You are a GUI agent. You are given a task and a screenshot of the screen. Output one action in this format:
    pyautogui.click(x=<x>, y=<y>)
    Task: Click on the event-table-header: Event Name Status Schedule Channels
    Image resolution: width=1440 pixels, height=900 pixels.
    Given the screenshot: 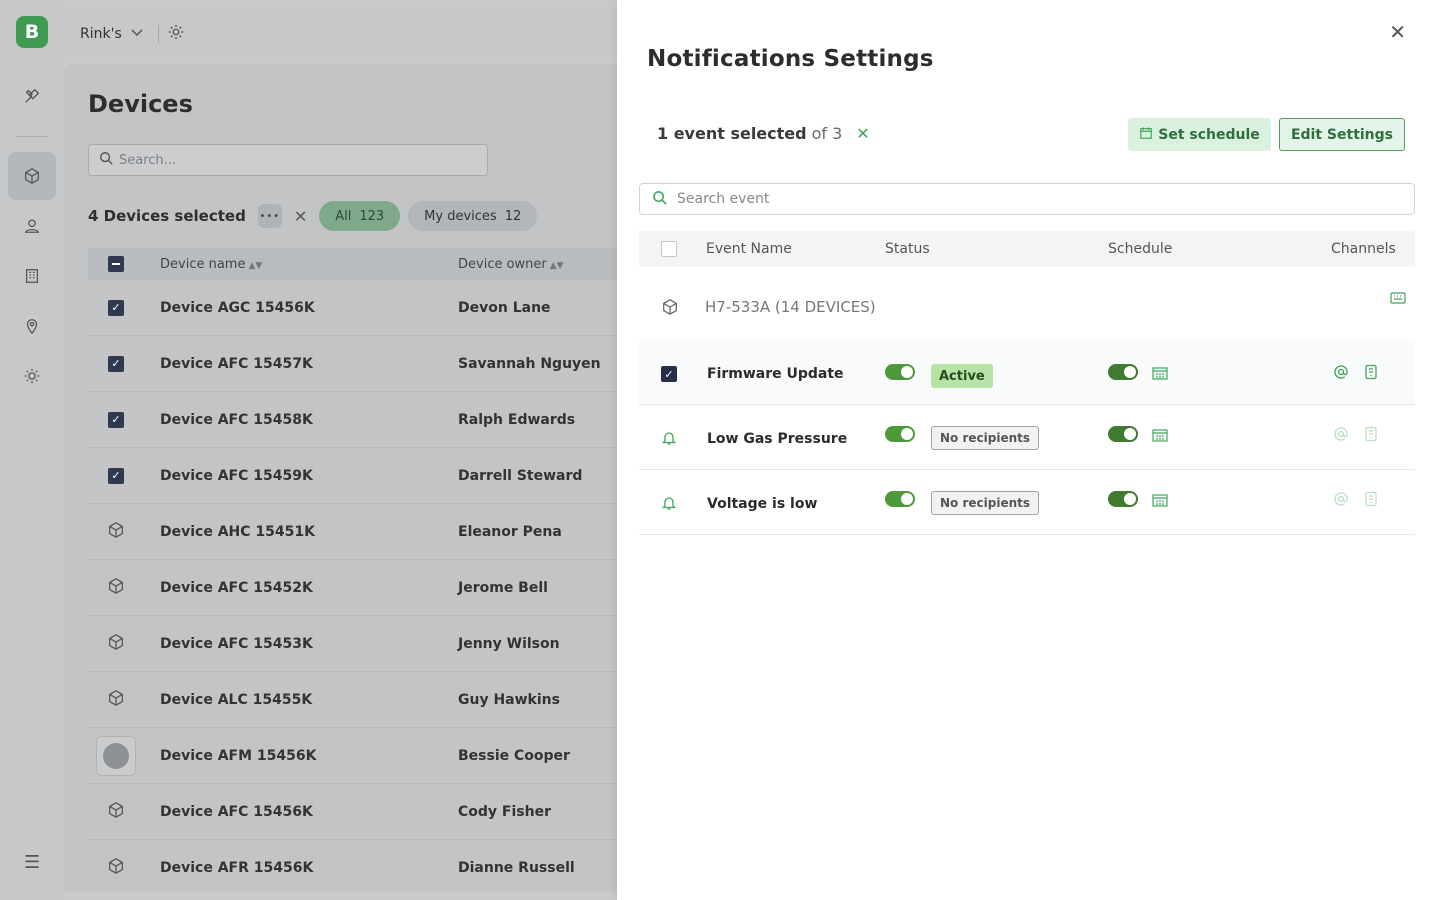 What is the action you would take?
    pyautogui.click(x=1027, y=249)
    